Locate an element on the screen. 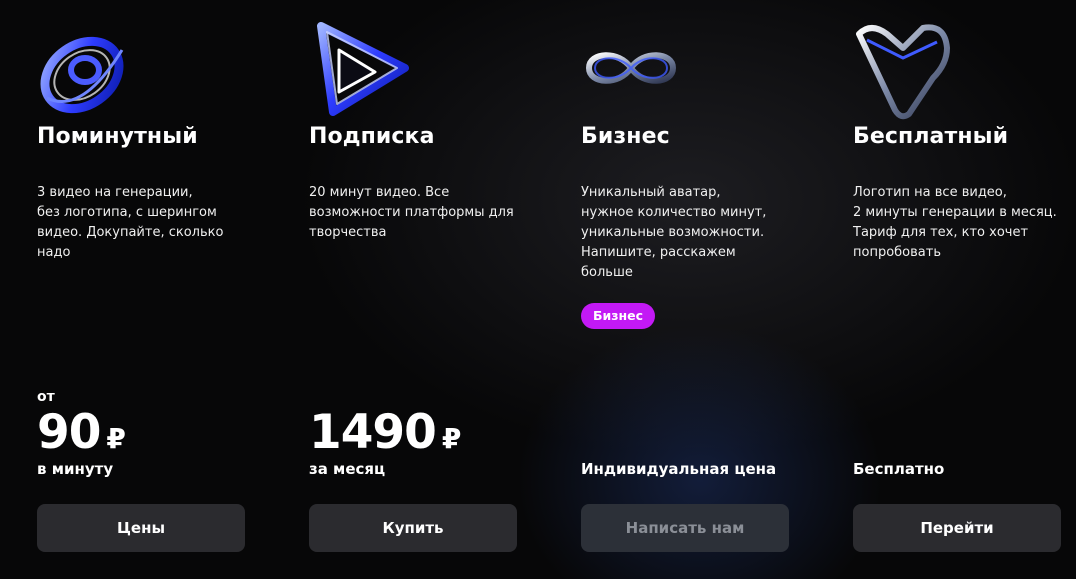 This screenshot has height=579, width=1076. plan-title: Поминутный is located at coordinates (117, 136).